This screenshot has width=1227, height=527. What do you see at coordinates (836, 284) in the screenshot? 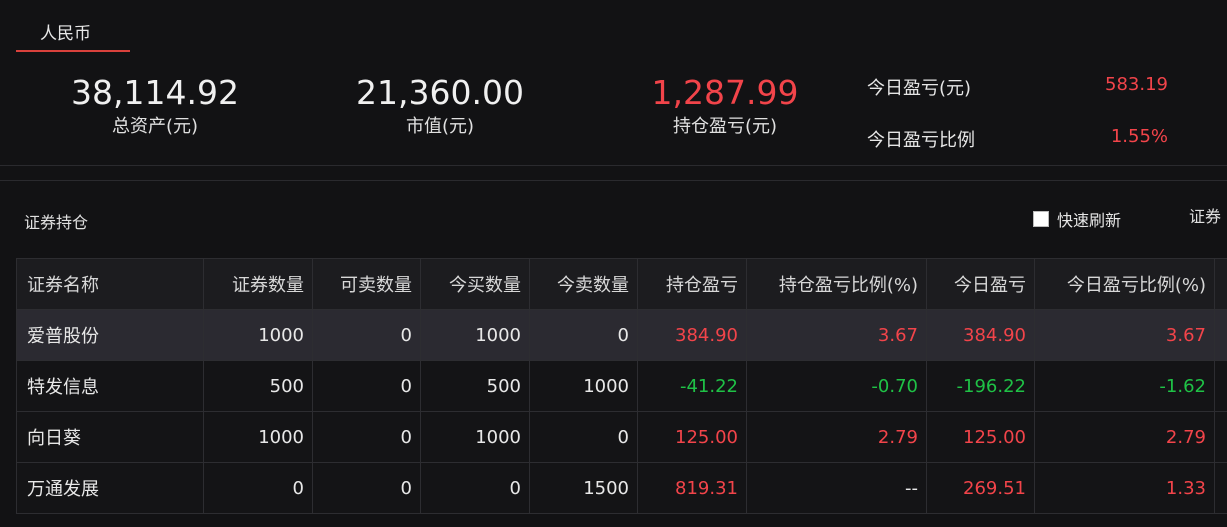
I see `column-header-pnl-ratio: 持仓盈亏比例(%)` at bounding box center [836, 284].